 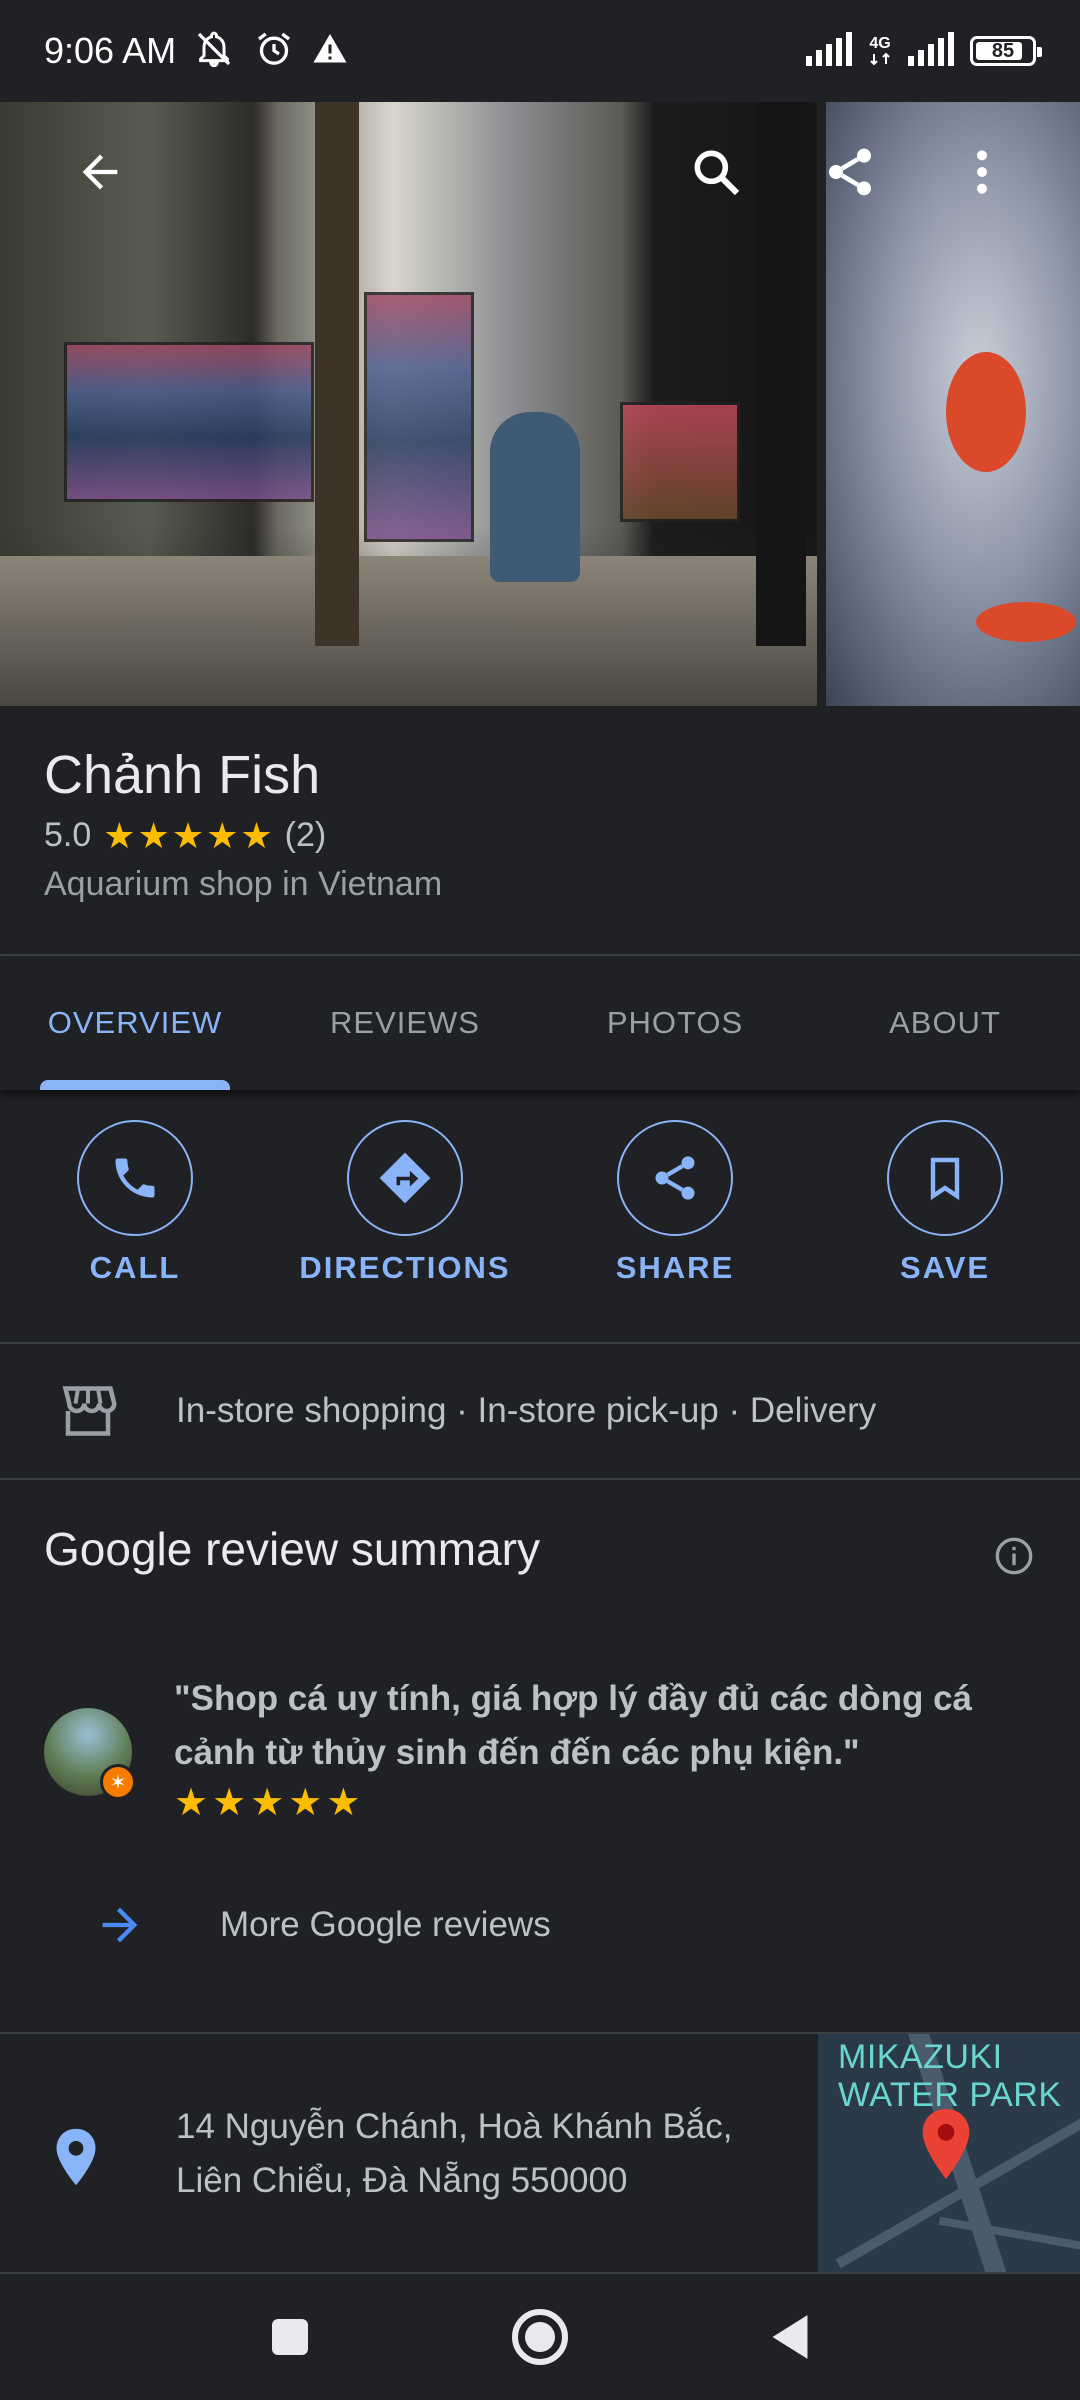 I want to click on home-button, so click(x=540, y=2337).